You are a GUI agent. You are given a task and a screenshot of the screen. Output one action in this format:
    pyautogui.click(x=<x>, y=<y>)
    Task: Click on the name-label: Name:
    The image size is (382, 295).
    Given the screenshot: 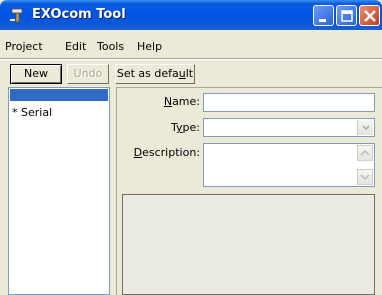 What is the action you would take?
    pyautogui.click(x=170, y=101)
    